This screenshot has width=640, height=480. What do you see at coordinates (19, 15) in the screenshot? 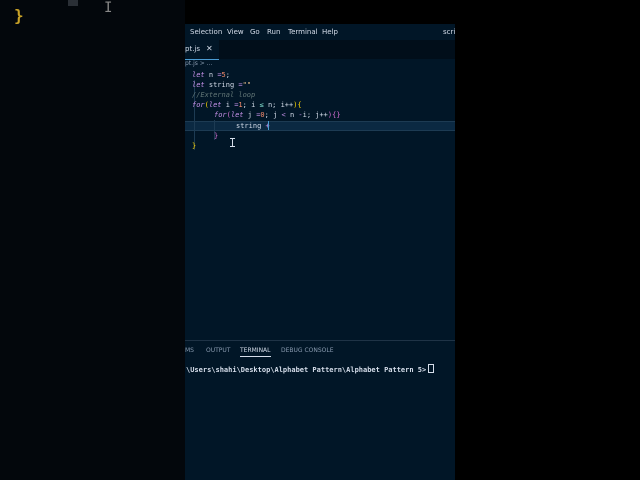
I see `ghost-brace-glyph: }` at bounding box center [19, 15].